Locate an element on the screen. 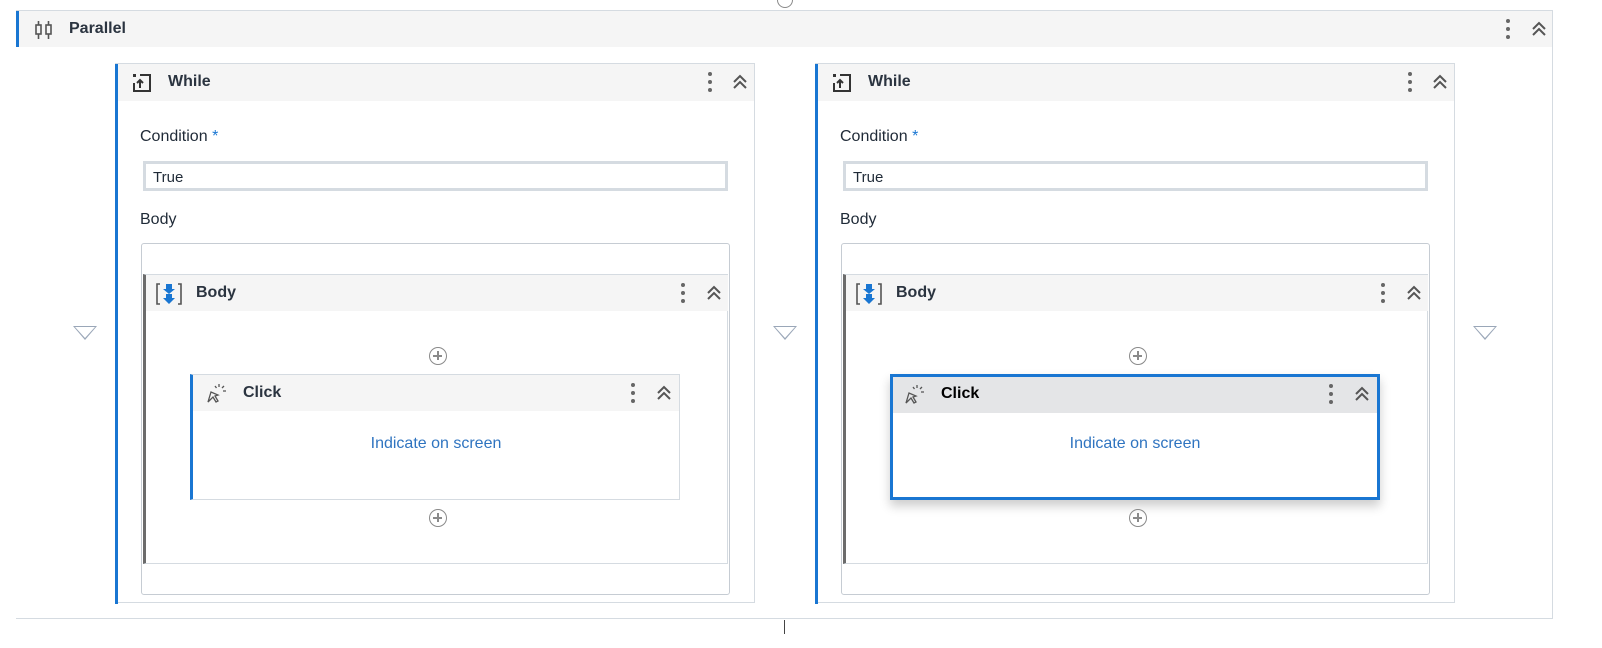 The image size is (1602, 648). parallel-icon is located at coordinates (43, 30).